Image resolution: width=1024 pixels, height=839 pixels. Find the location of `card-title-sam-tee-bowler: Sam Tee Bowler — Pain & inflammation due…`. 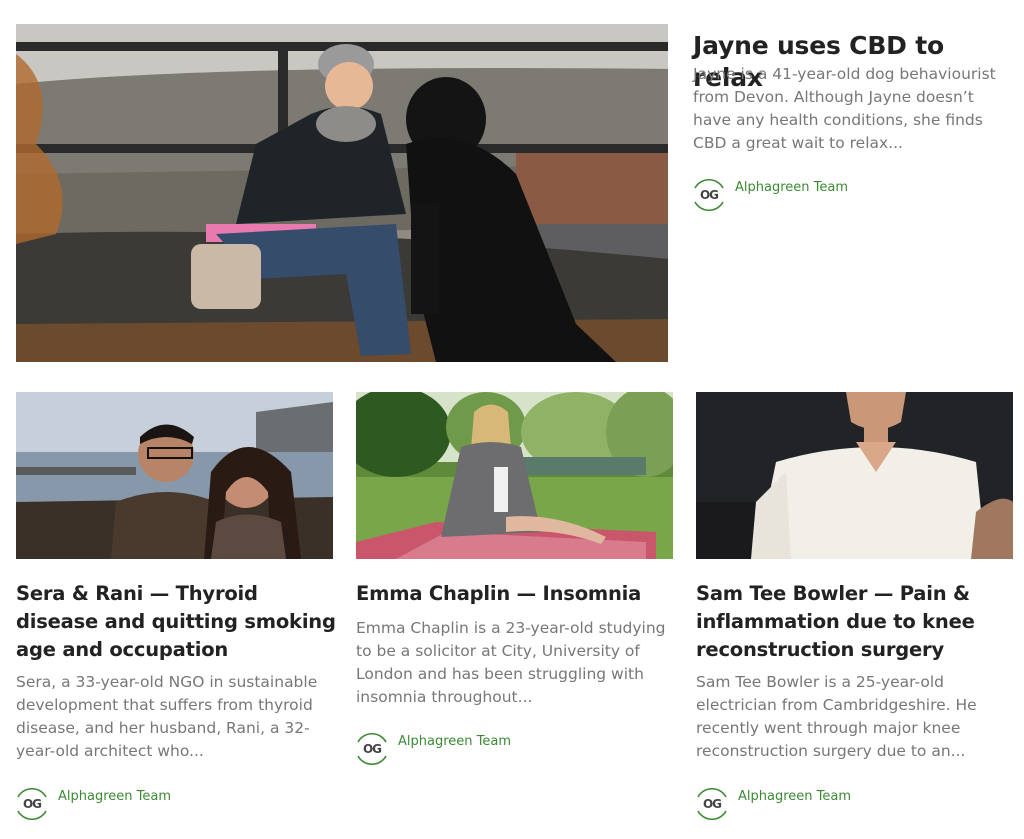

card-title-sam-tee-bowler: Sam Tee Bowler — Pain & inflammation due… is located at coordinates (856, 622).